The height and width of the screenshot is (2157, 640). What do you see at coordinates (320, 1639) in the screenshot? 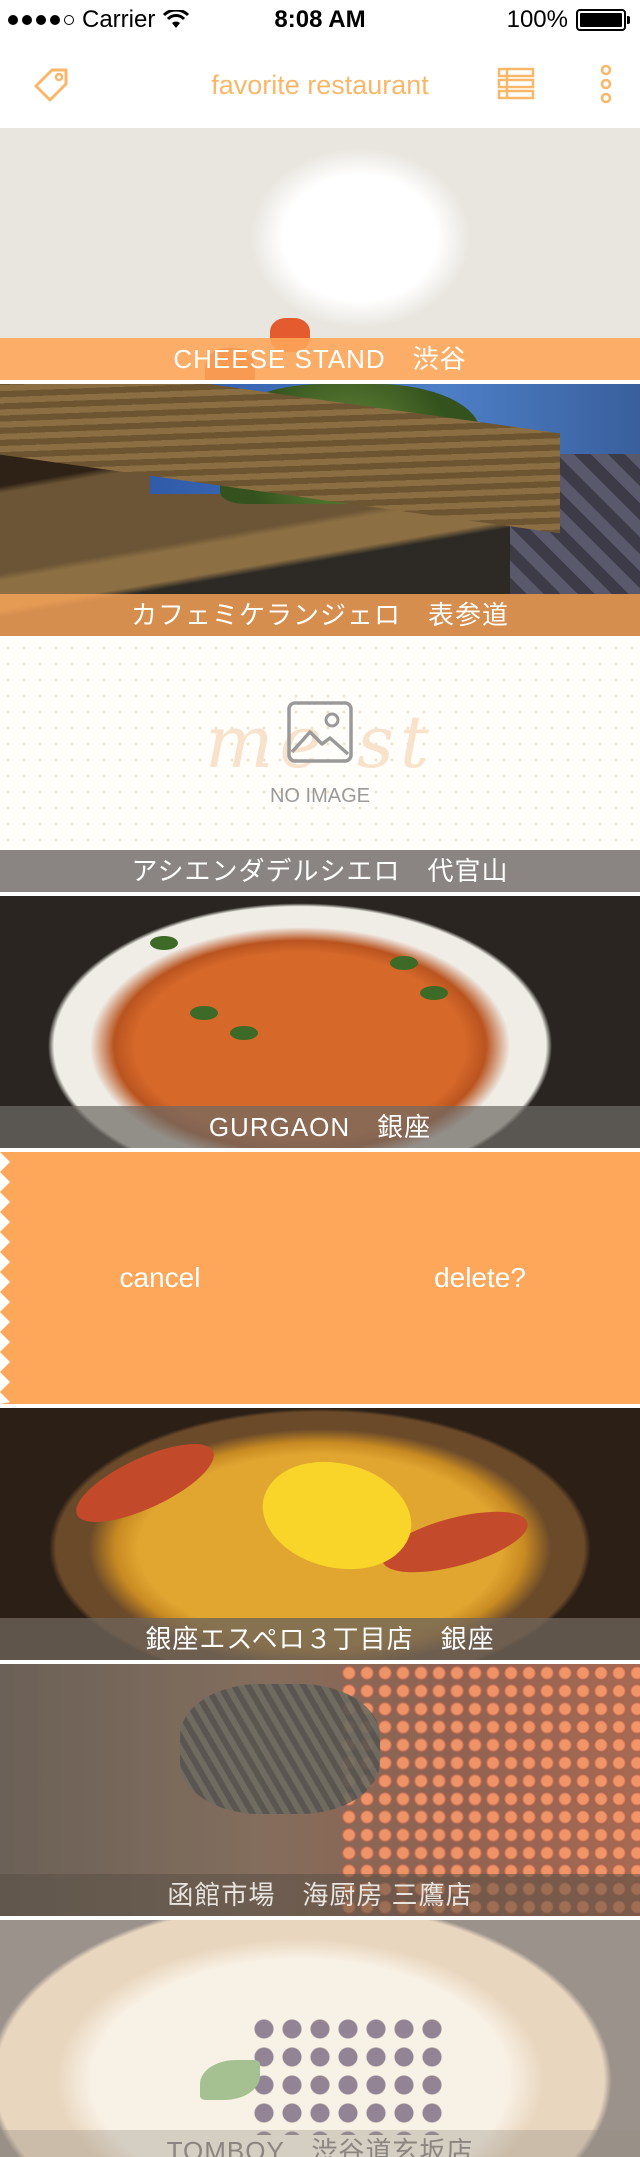
I see `restaurant-label: 銀座エスペロ３丁目店 銀座` at bounding box center [320, 1639].